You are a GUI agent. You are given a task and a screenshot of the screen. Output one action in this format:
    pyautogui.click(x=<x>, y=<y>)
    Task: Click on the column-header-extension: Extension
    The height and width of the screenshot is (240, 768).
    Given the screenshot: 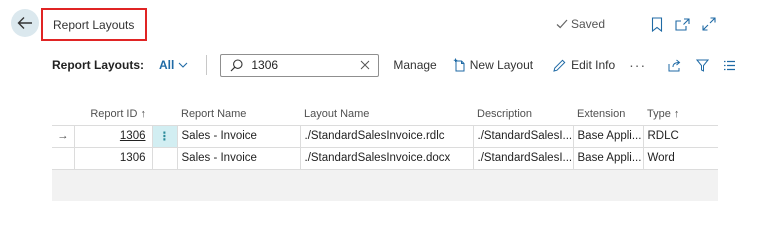 What is the action you would take?
    pyautogui.click(x=608, y=114)
    